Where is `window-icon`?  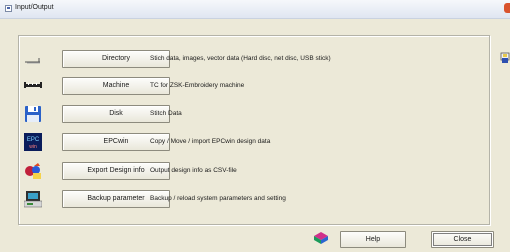
window-icon is located at coordinates (8, 8).